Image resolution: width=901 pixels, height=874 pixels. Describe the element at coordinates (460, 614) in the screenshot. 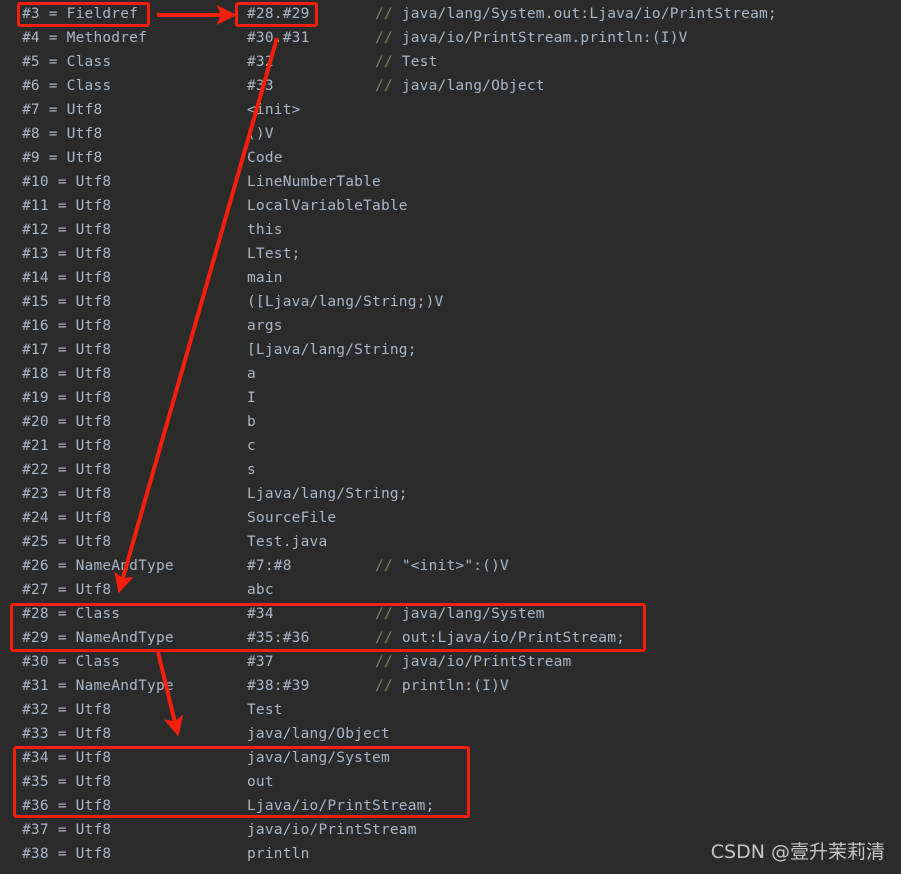

I see `pool-entry-comment: // java/lang/System` at that location.